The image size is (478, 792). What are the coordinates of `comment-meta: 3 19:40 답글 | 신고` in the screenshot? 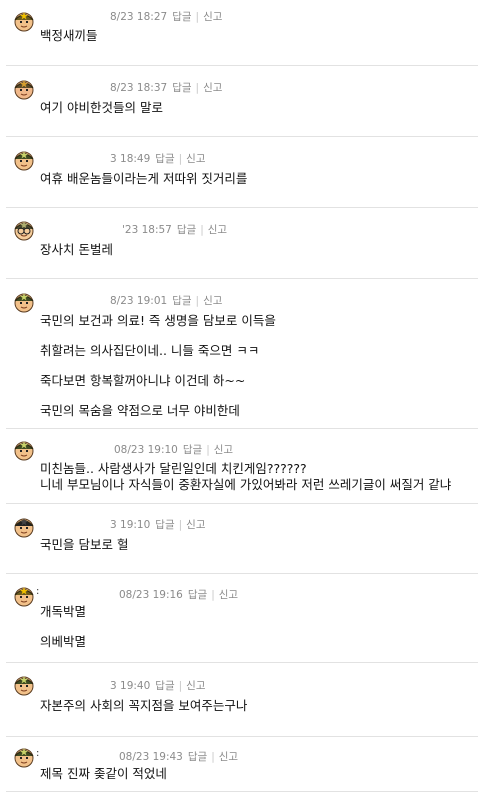 It's located at (157, 685).